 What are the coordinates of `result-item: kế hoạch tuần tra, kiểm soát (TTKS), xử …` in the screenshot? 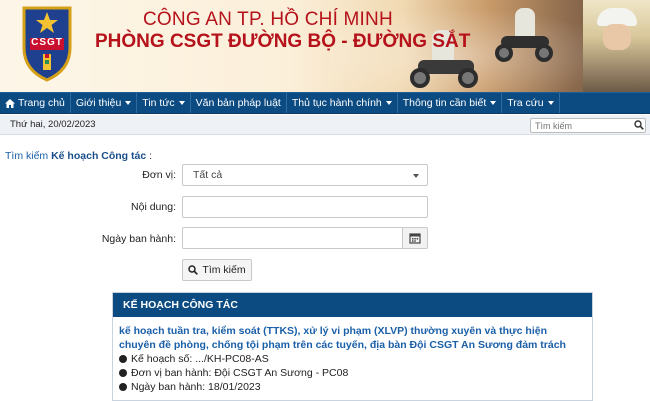 It's located at (352, 355).